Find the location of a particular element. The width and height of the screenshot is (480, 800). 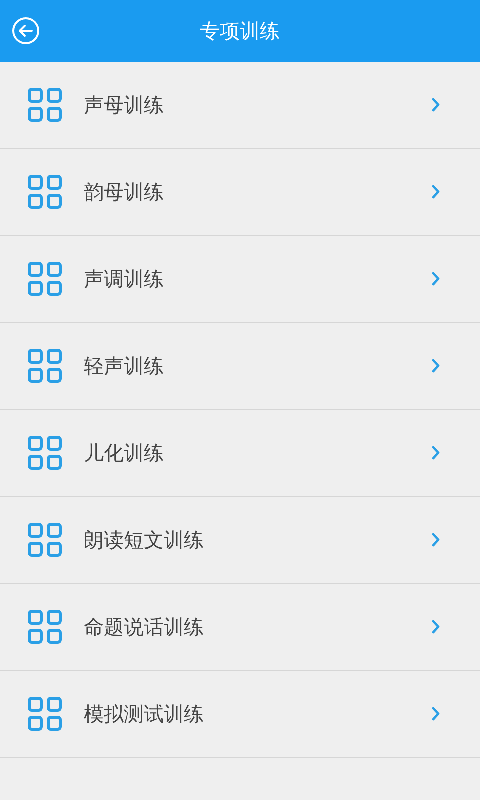

page-title: 专项训练 is located at coordinates (240, 31).